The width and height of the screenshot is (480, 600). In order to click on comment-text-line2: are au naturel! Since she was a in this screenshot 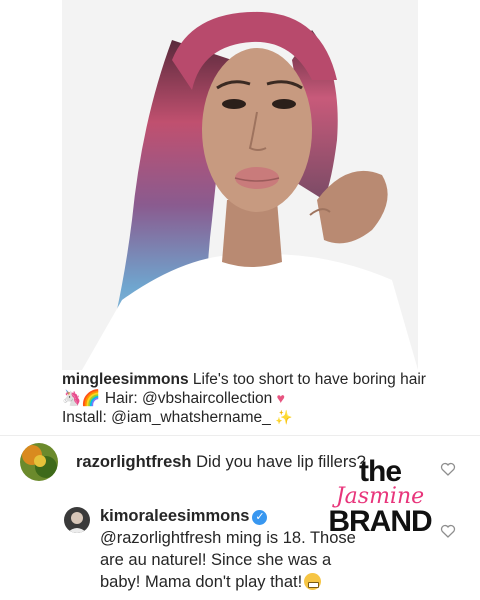, I will do `click(216, 560)`.